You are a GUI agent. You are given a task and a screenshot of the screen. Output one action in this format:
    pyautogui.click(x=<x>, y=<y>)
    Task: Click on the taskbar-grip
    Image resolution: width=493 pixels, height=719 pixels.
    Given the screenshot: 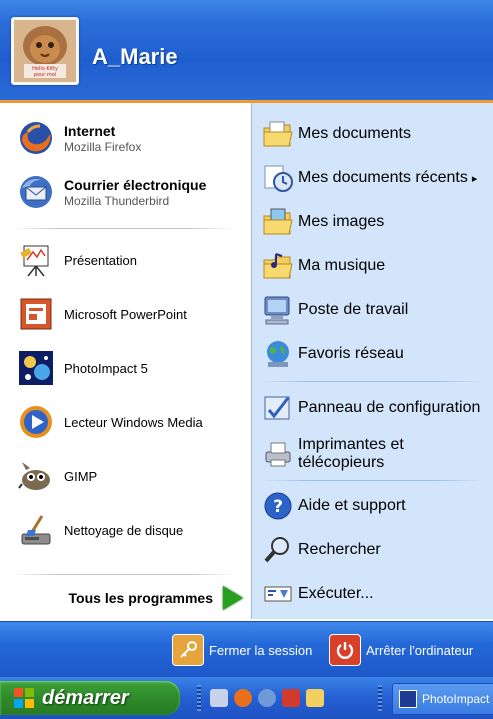 What is the action you would take?
    pyautogui.click(x=380, y=698)
    